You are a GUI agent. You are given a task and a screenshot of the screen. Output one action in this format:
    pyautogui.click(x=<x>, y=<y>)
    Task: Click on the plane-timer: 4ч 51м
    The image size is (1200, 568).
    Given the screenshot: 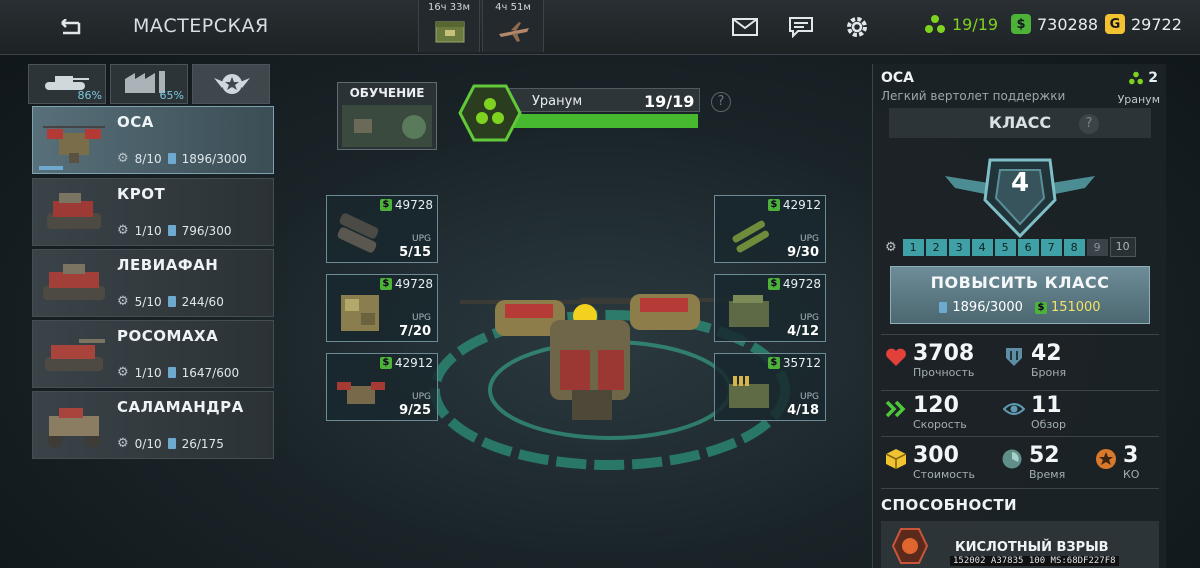 What is the action you would take?
    pyautogui.click(x=513, y=26)
    